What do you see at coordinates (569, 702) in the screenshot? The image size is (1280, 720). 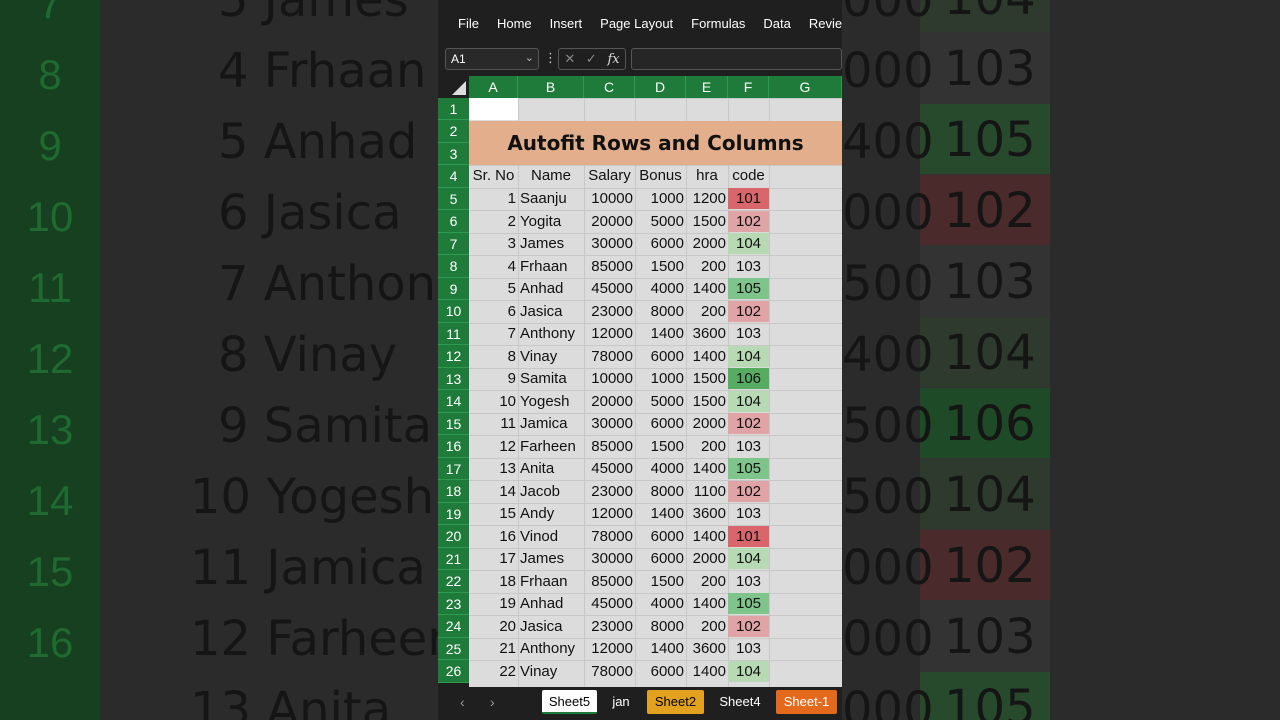 I see `sheet-tab-sheet5: Sheet5` at bounding box center [569, 702].